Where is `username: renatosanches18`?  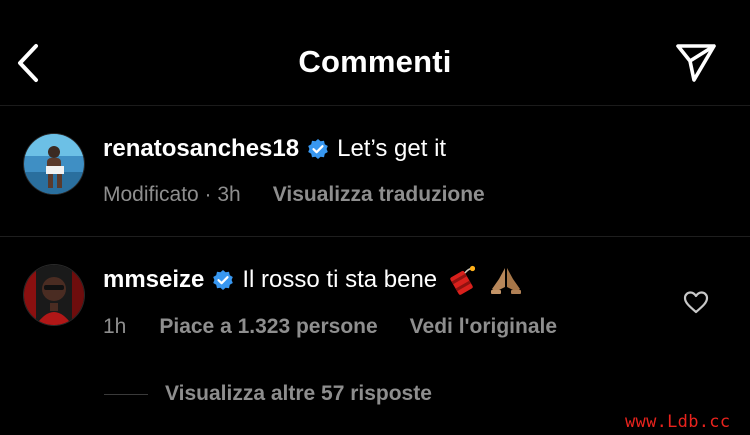
username: renatosanches18 is located at coordinates (201, 149).